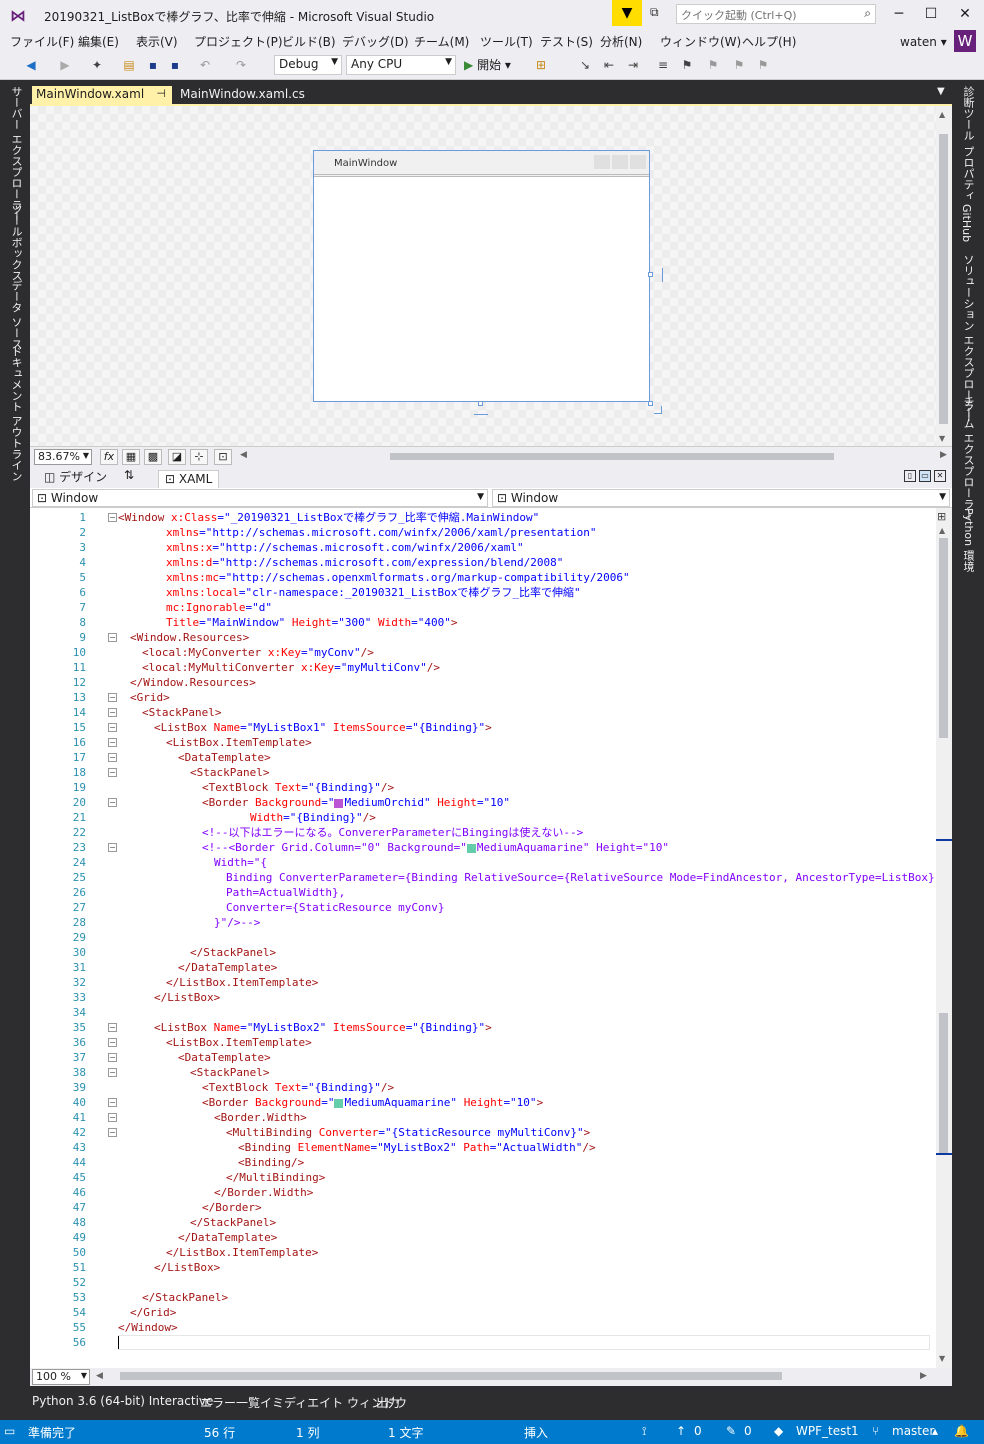 The width and height of the screenshot is (984, 1444). Describe the element at coordinates (968, 458) in the screenshot. I see `team-explorer-tab: チーム エクスプローラー` at that location.